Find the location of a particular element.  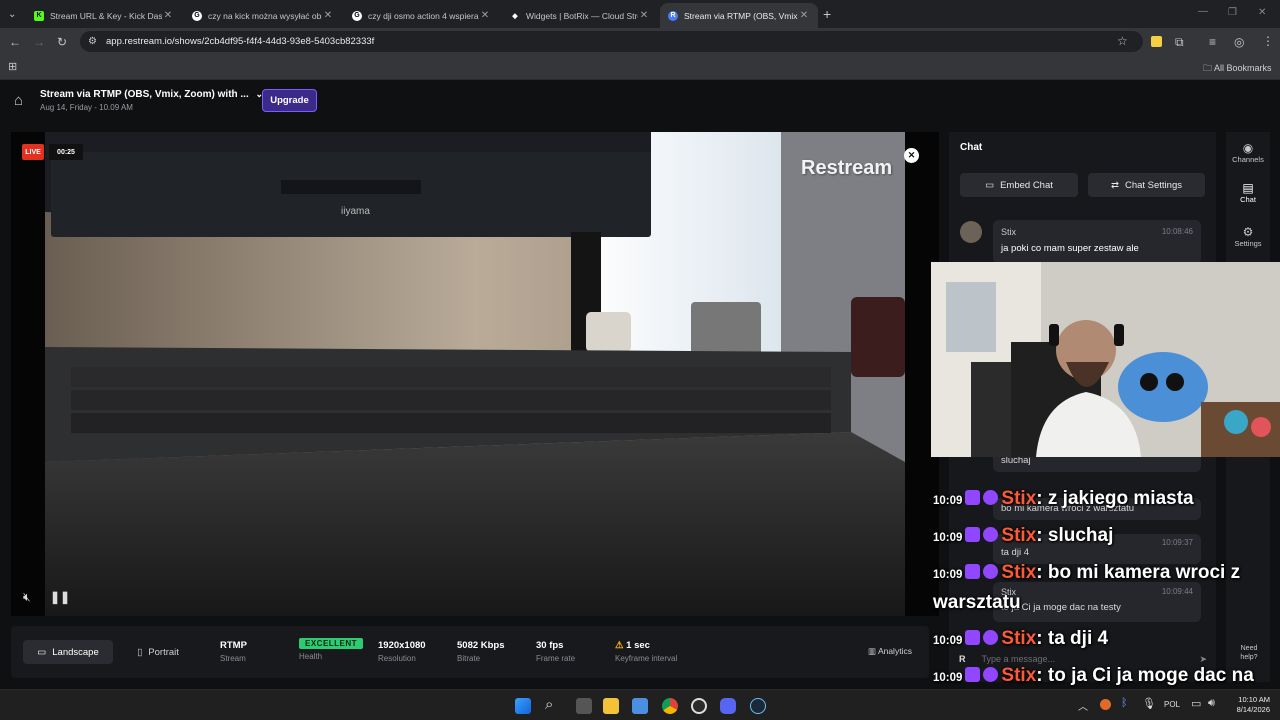

all-bookmarks-label: All Bookmarks is located at coordinates (1243, 68).